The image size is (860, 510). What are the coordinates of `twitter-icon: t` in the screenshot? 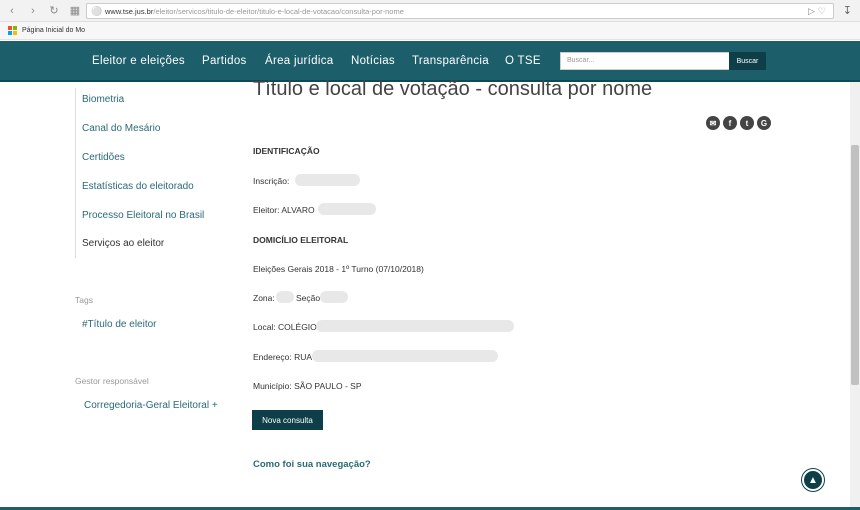 It's located at (747, 123).